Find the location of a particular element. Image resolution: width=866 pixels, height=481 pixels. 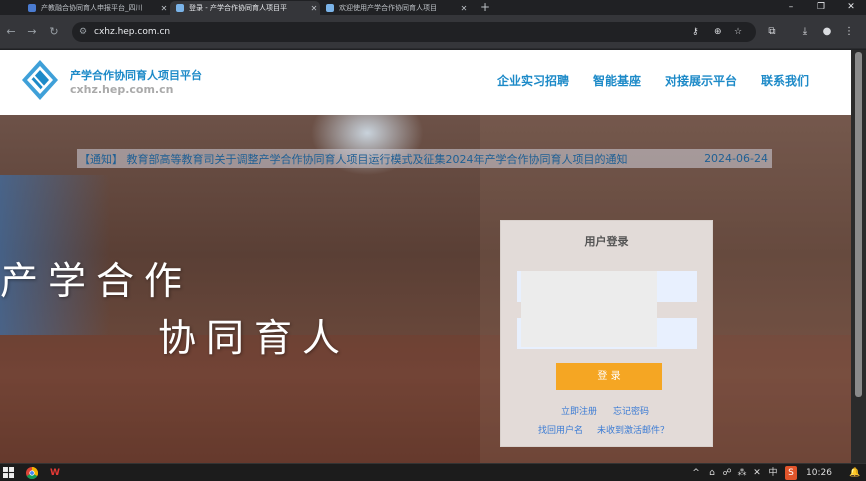

ime-indicator: 中 is located at coordinates (773, 473).